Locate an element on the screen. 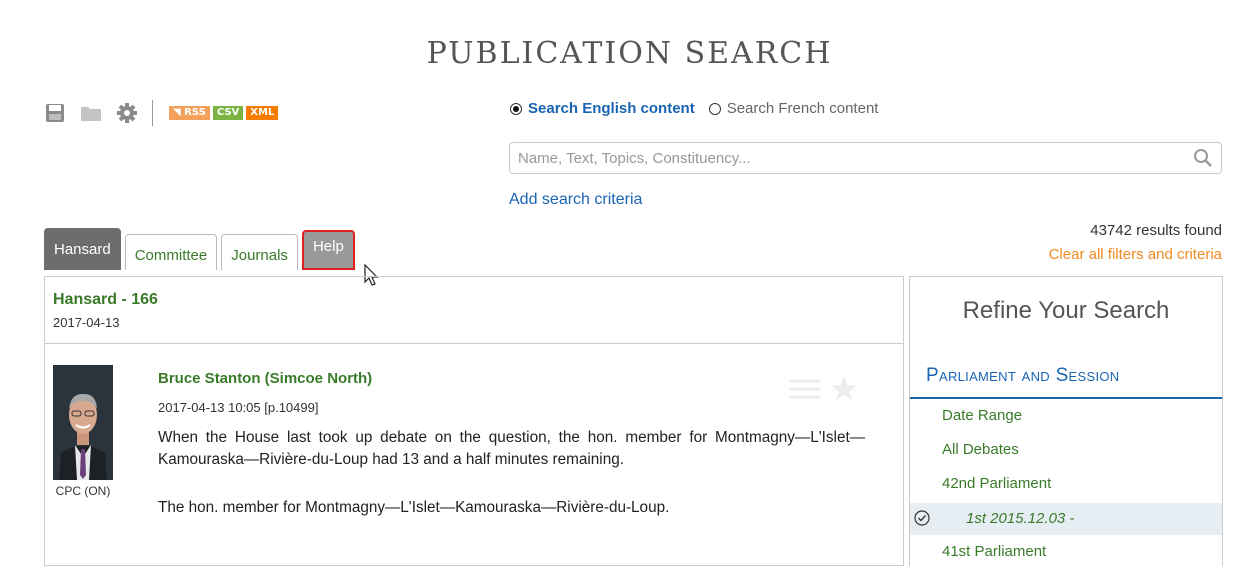 Image resolution: width=1259 pixels, height=566 pixels. add-search-criteria-link: Add search criteria is located at coordinates (575, 200).